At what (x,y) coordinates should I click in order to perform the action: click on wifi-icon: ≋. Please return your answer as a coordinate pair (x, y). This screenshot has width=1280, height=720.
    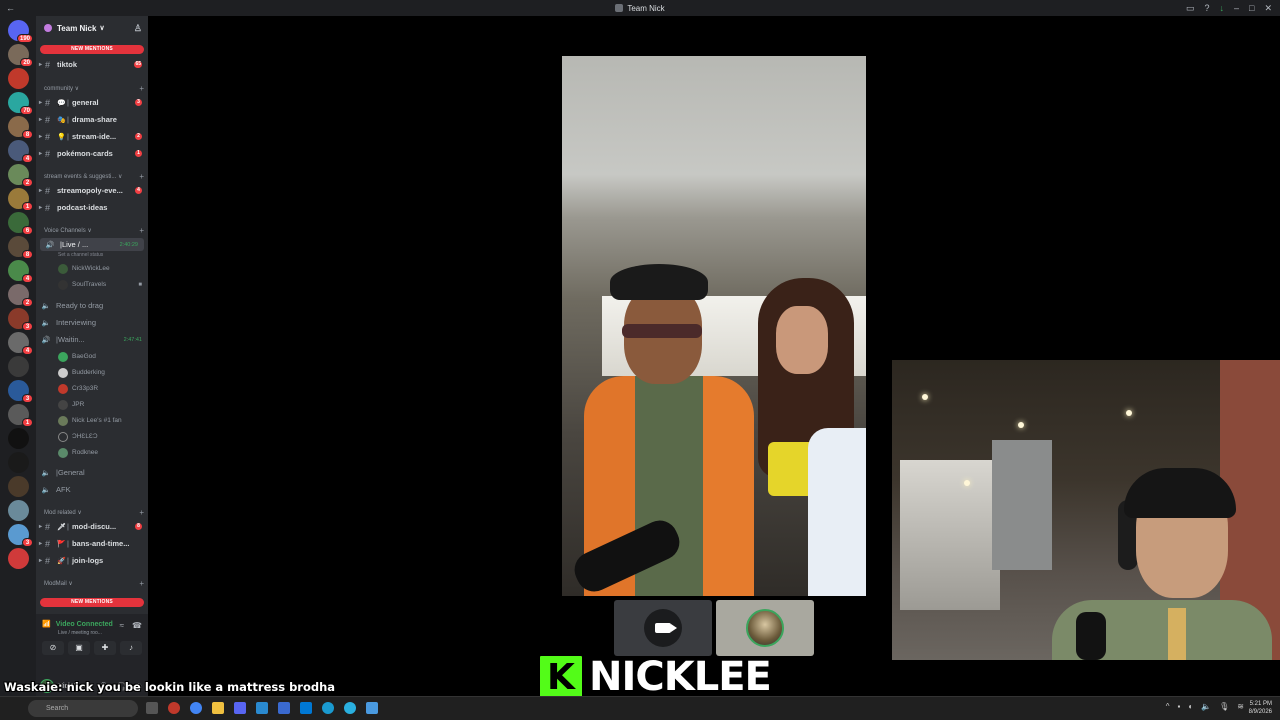
    Looking at the image, I should click on (1240, 706).